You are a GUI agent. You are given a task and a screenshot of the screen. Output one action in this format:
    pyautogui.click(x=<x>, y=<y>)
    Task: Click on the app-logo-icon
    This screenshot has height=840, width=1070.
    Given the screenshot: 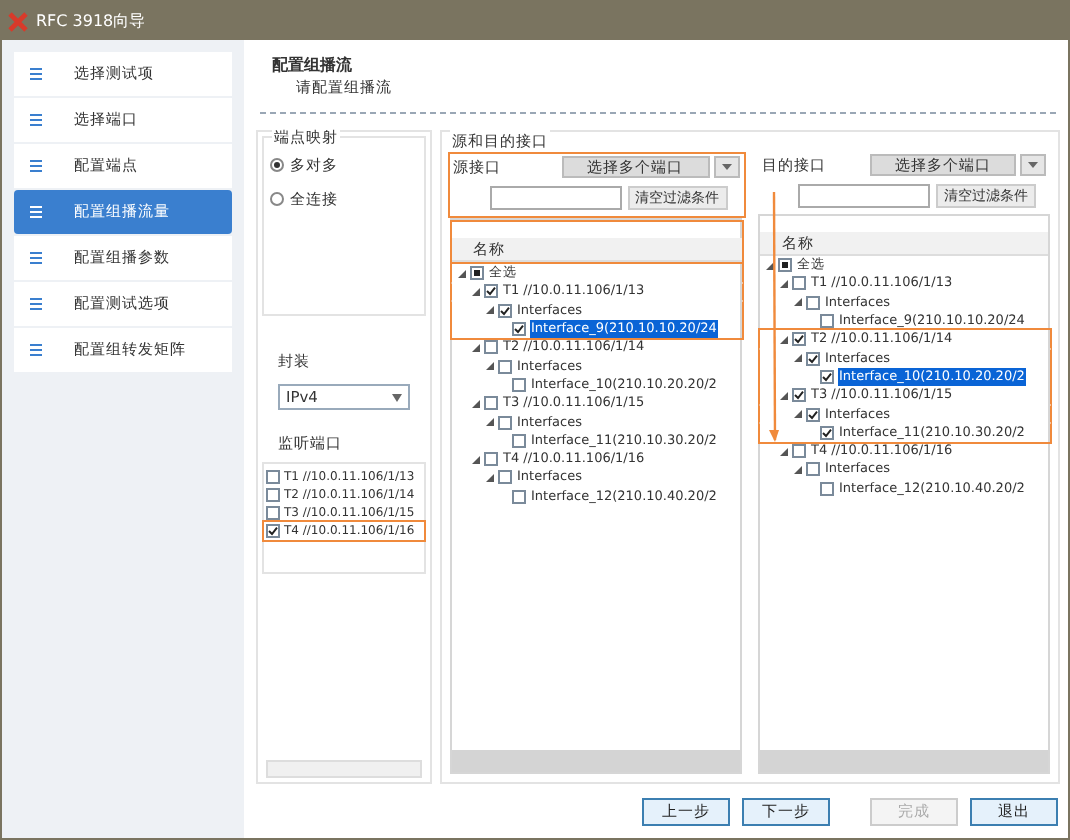 What is the action you would take?
    pyautogui.click(x=18, y=21)
    